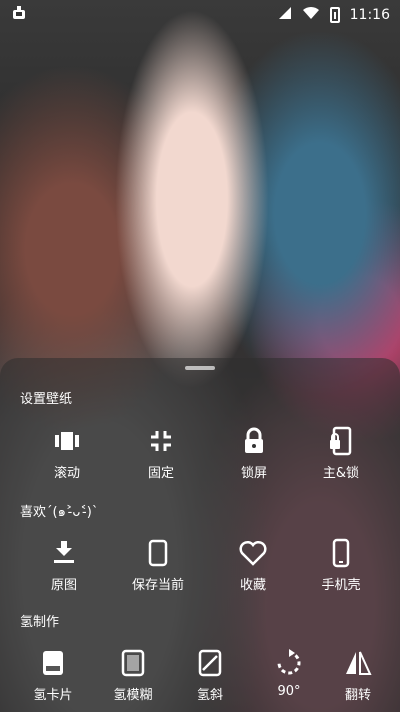 The image size is (400, 712). I want to click on hydrogen-make-row: 氢卡片 氢模糊 氢斜 90° 翻转, so click(200, 678).